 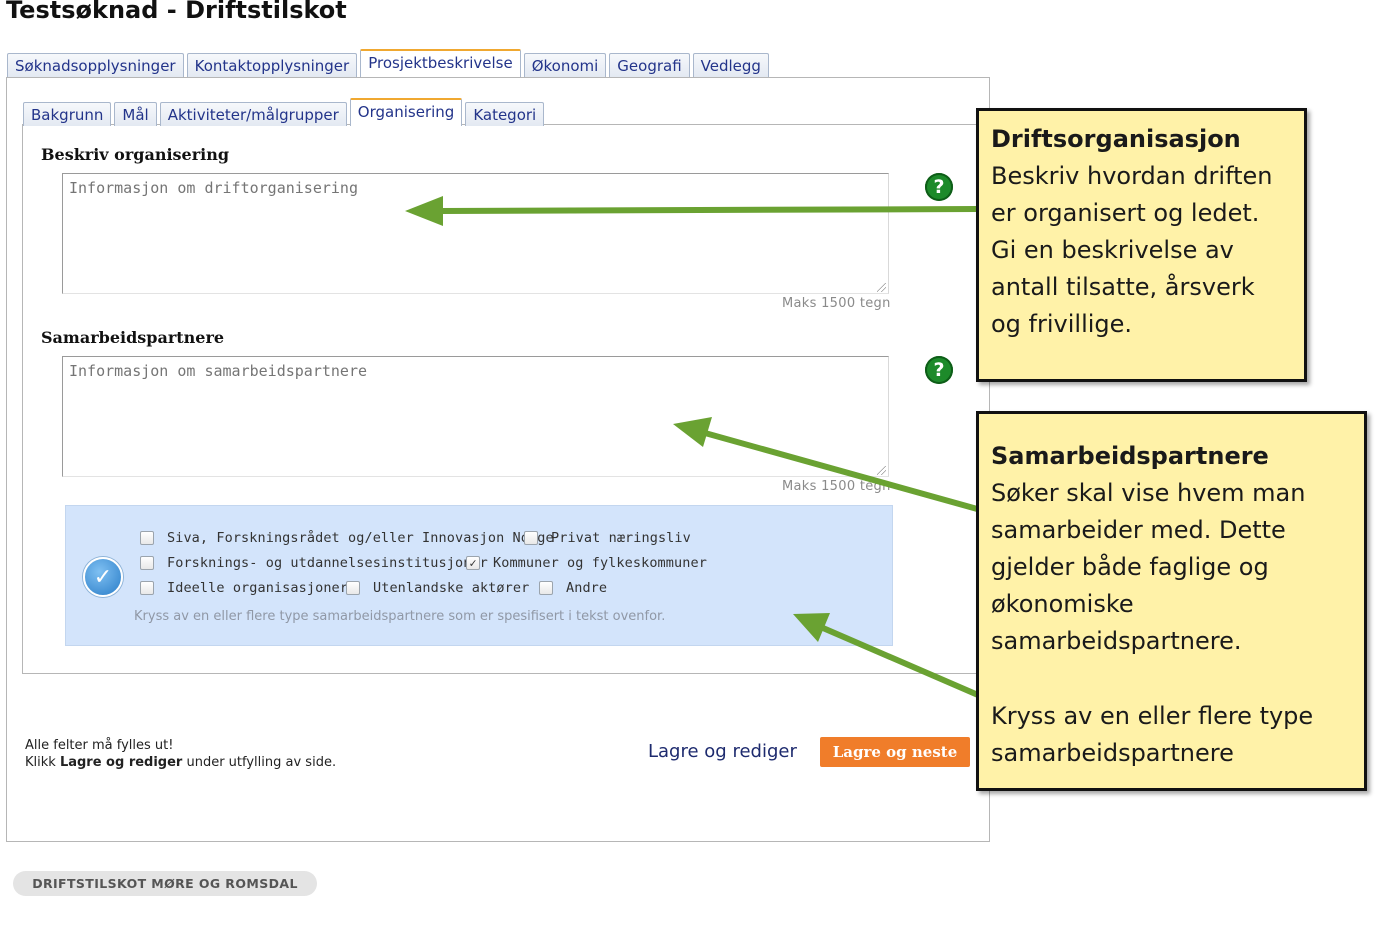 I want to click on tab-mal: Mål, so click(x=135, y=114).